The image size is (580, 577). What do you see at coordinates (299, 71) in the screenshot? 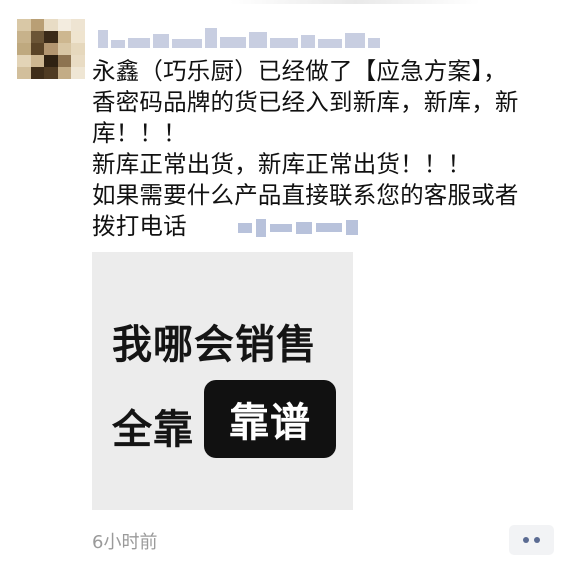
I see `post-text-line: 永鑫（巧乐厨）已经做了【应急方案】，` at bounding box center [299, 71].